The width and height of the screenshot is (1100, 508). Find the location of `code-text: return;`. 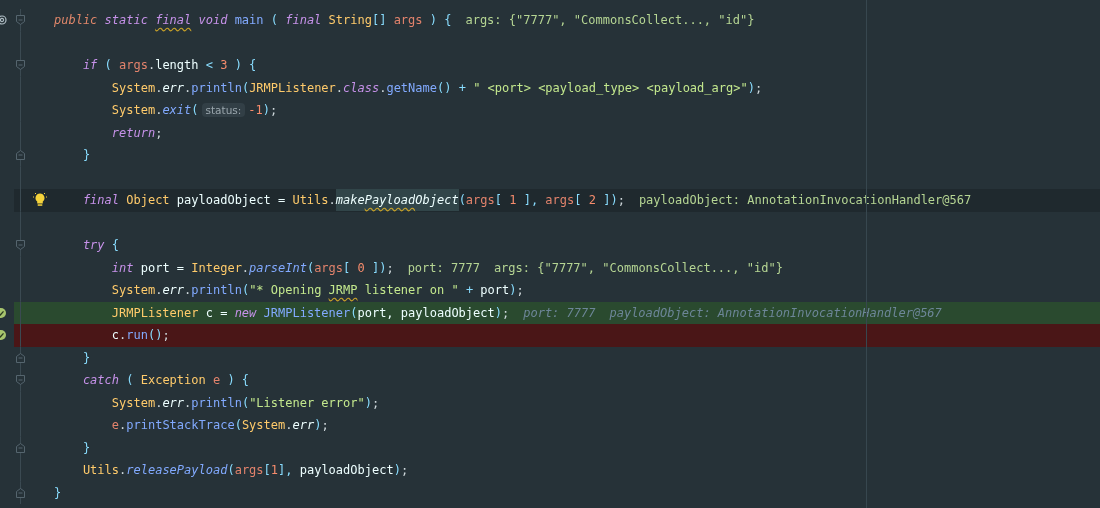

code-text: return; is located at coordinates (136, 132).